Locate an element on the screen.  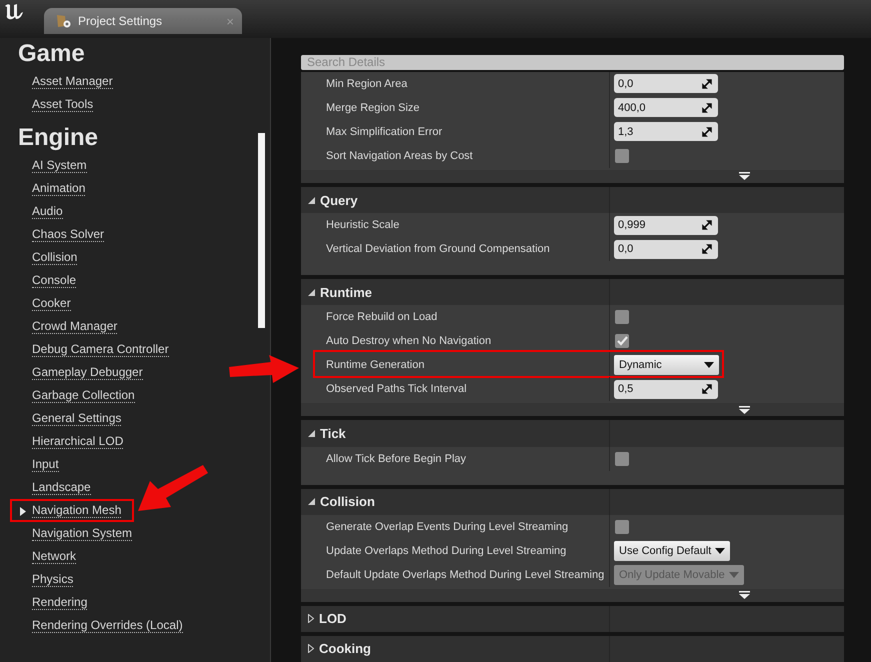
settings-link: Rendering Overrides (Local) is located at coordinates (107, 625).